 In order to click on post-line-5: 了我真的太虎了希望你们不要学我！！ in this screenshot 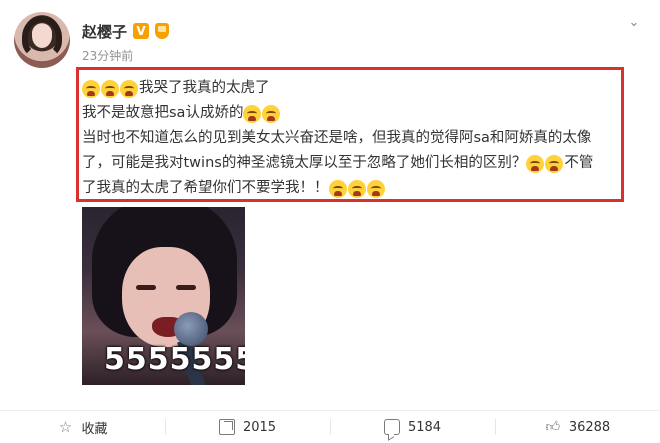, I will do `click(351, 188)`.